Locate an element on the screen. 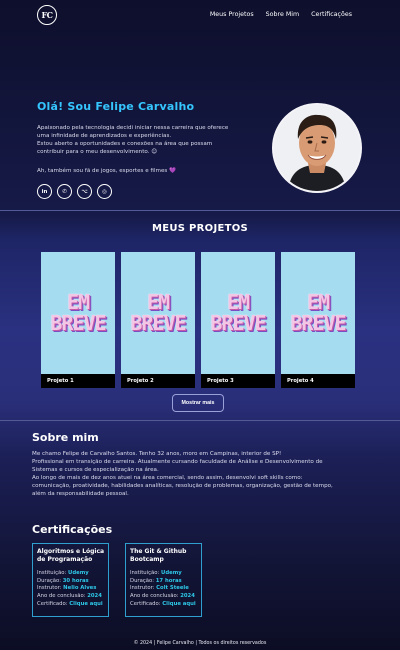  social-links: in ✆ ⌥ ◎ is located at coordinates (74, 191).